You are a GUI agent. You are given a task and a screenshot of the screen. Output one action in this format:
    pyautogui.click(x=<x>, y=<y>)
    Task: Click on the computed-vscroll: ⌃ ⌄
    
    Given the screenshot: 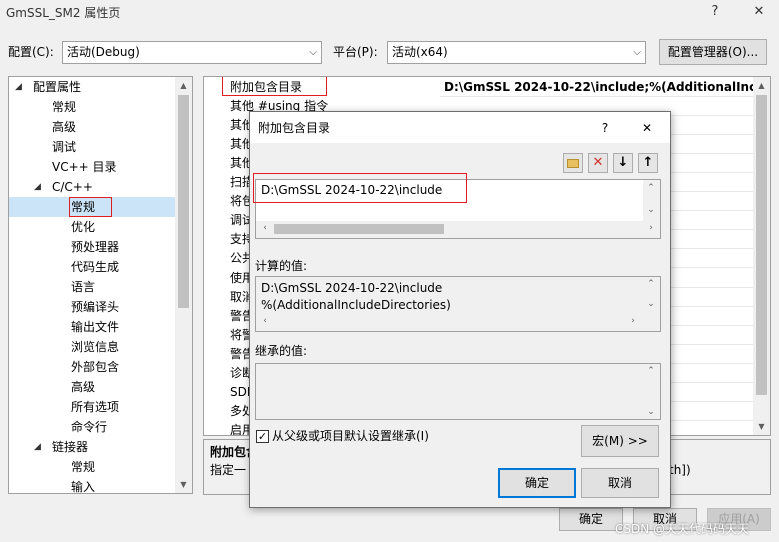 What is the action you would take?
    pyautogui.click(x=651, y=296)
    